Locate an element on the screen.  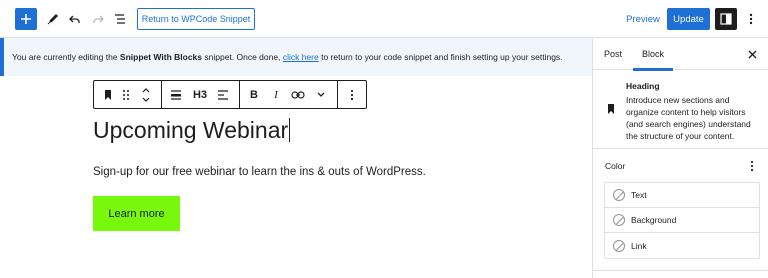
plus-icon is located at coordinates (26, 19).